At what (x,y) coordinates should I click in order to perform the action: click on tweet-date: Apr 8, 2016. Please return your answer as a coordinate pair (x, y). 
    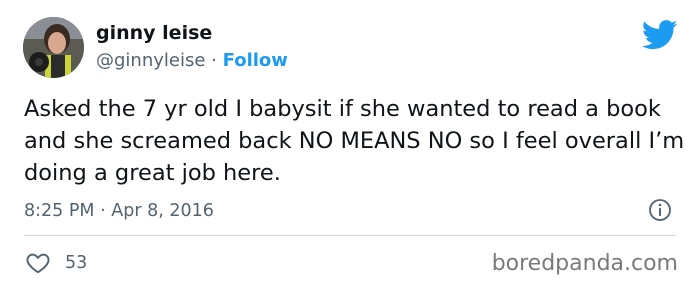
    Looking at the image, I should click on (162, 211).